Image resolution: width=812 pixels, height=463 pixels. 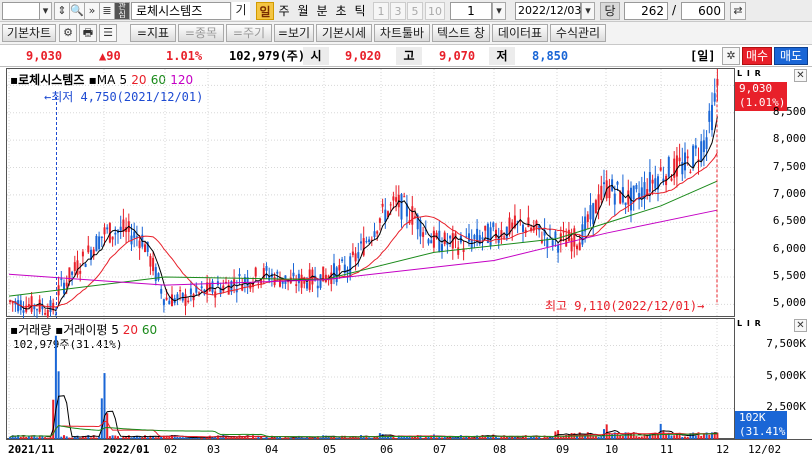 What do you see at coordinates (58, 405) in the screenshot?
I see `volume-bar` at bounding box center [58, 405].